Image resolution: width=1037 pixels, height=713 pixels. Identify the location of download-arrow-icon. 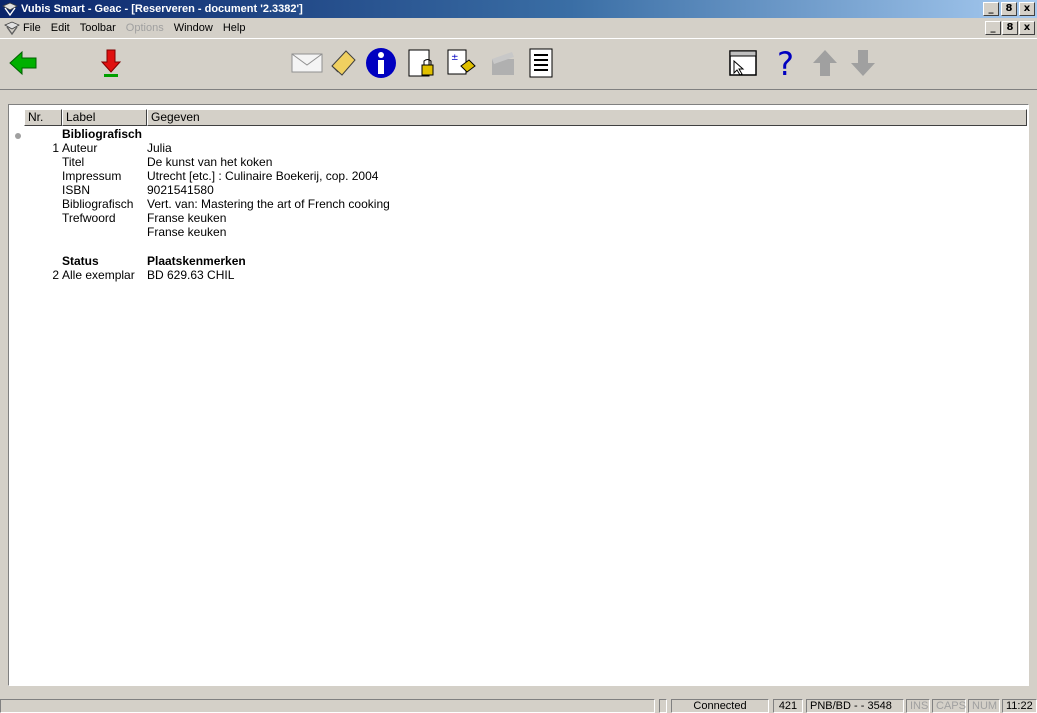
(111, 64).